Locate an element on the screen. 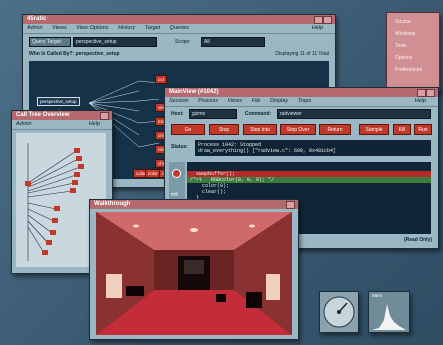 This screenshot has height=345, width=443. kill-button: Kill is located at coordinates (402, 129).